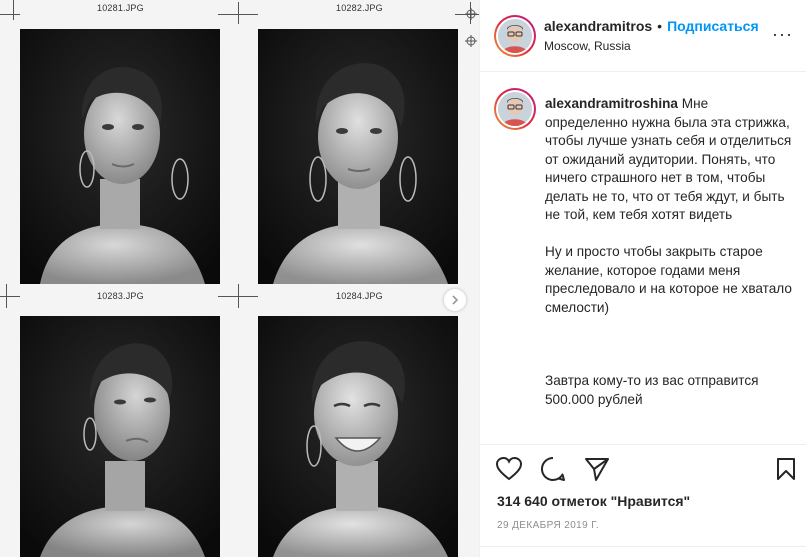 This screenshot has height=557, width=806. What do you see at coordinates (782, 34) in the screenshot?
I see `more-options-icon: ···` at bounding box center [782, 34].